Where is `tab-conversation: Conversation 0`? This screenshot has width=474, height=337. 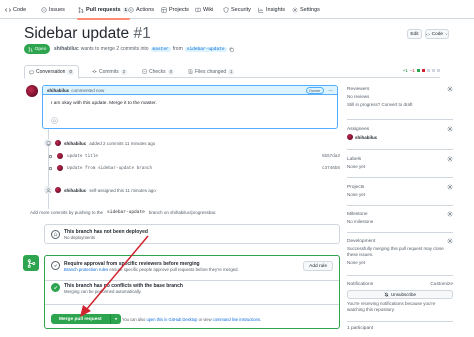
tab-conversation: Conversation 0 is located at coordinates (51, 72).